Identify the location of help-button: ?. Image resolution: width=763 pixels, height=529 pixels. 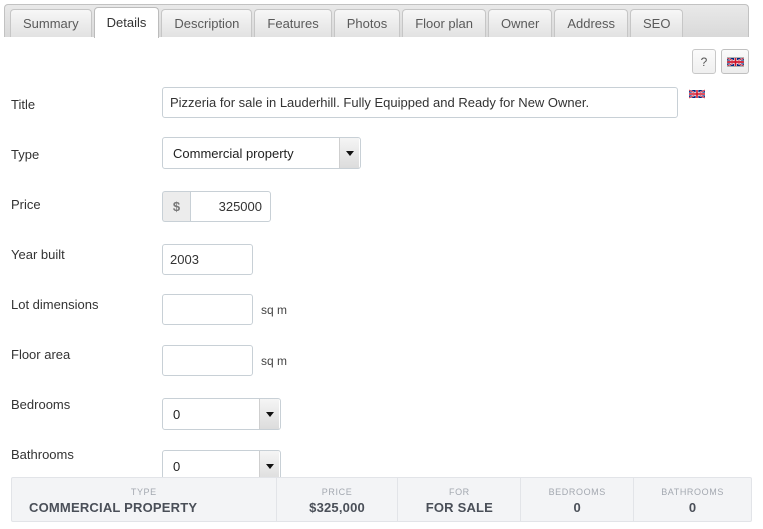
(704, 61).